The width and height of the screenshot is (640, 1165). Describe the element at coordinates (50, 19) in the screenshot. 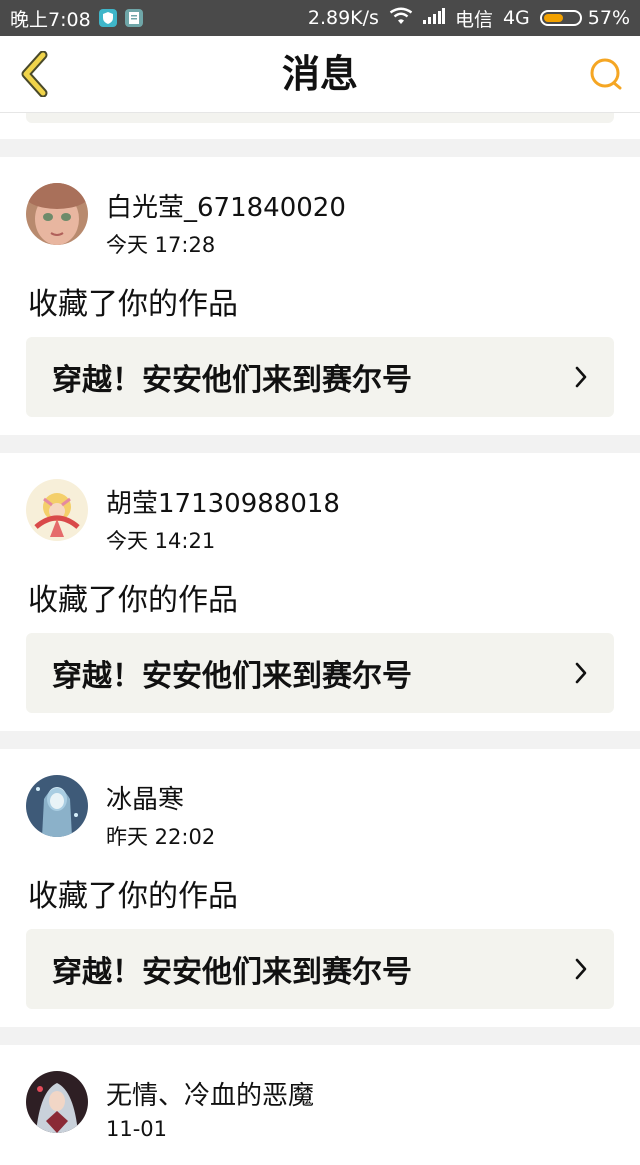

I see `status-time: 晚上7:08` at that location.